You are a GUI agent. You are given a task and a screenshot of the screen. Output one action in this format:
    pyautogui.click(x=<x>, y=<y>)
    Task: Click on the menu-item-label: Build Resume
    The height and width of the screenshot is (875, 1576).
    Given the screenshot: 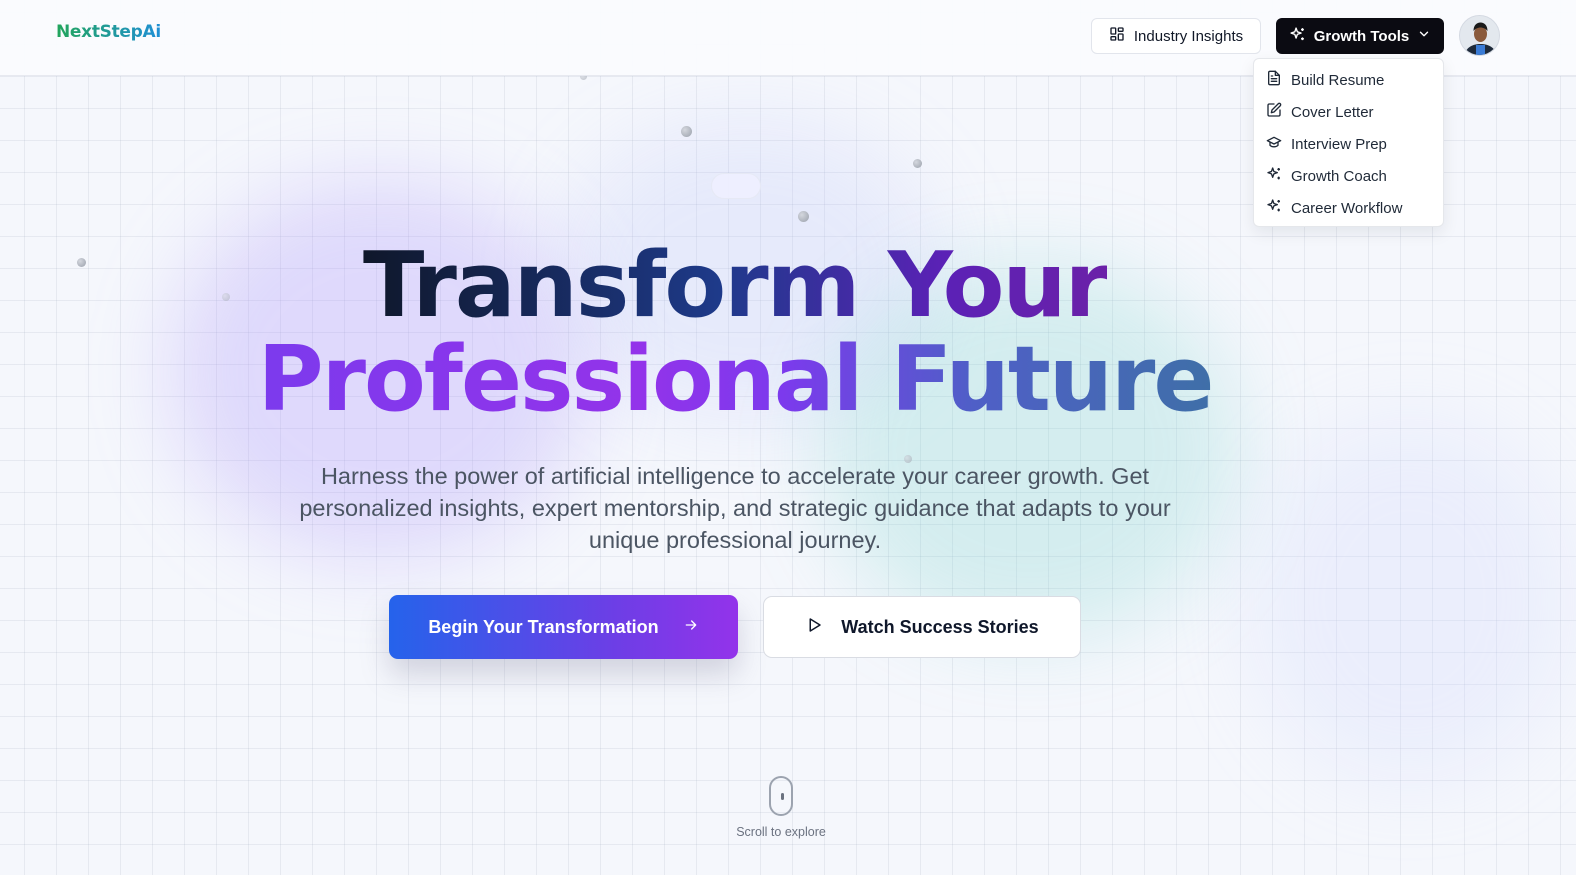 What is the action you would take?
    pyautogui.click(x=1338, y=80)
    